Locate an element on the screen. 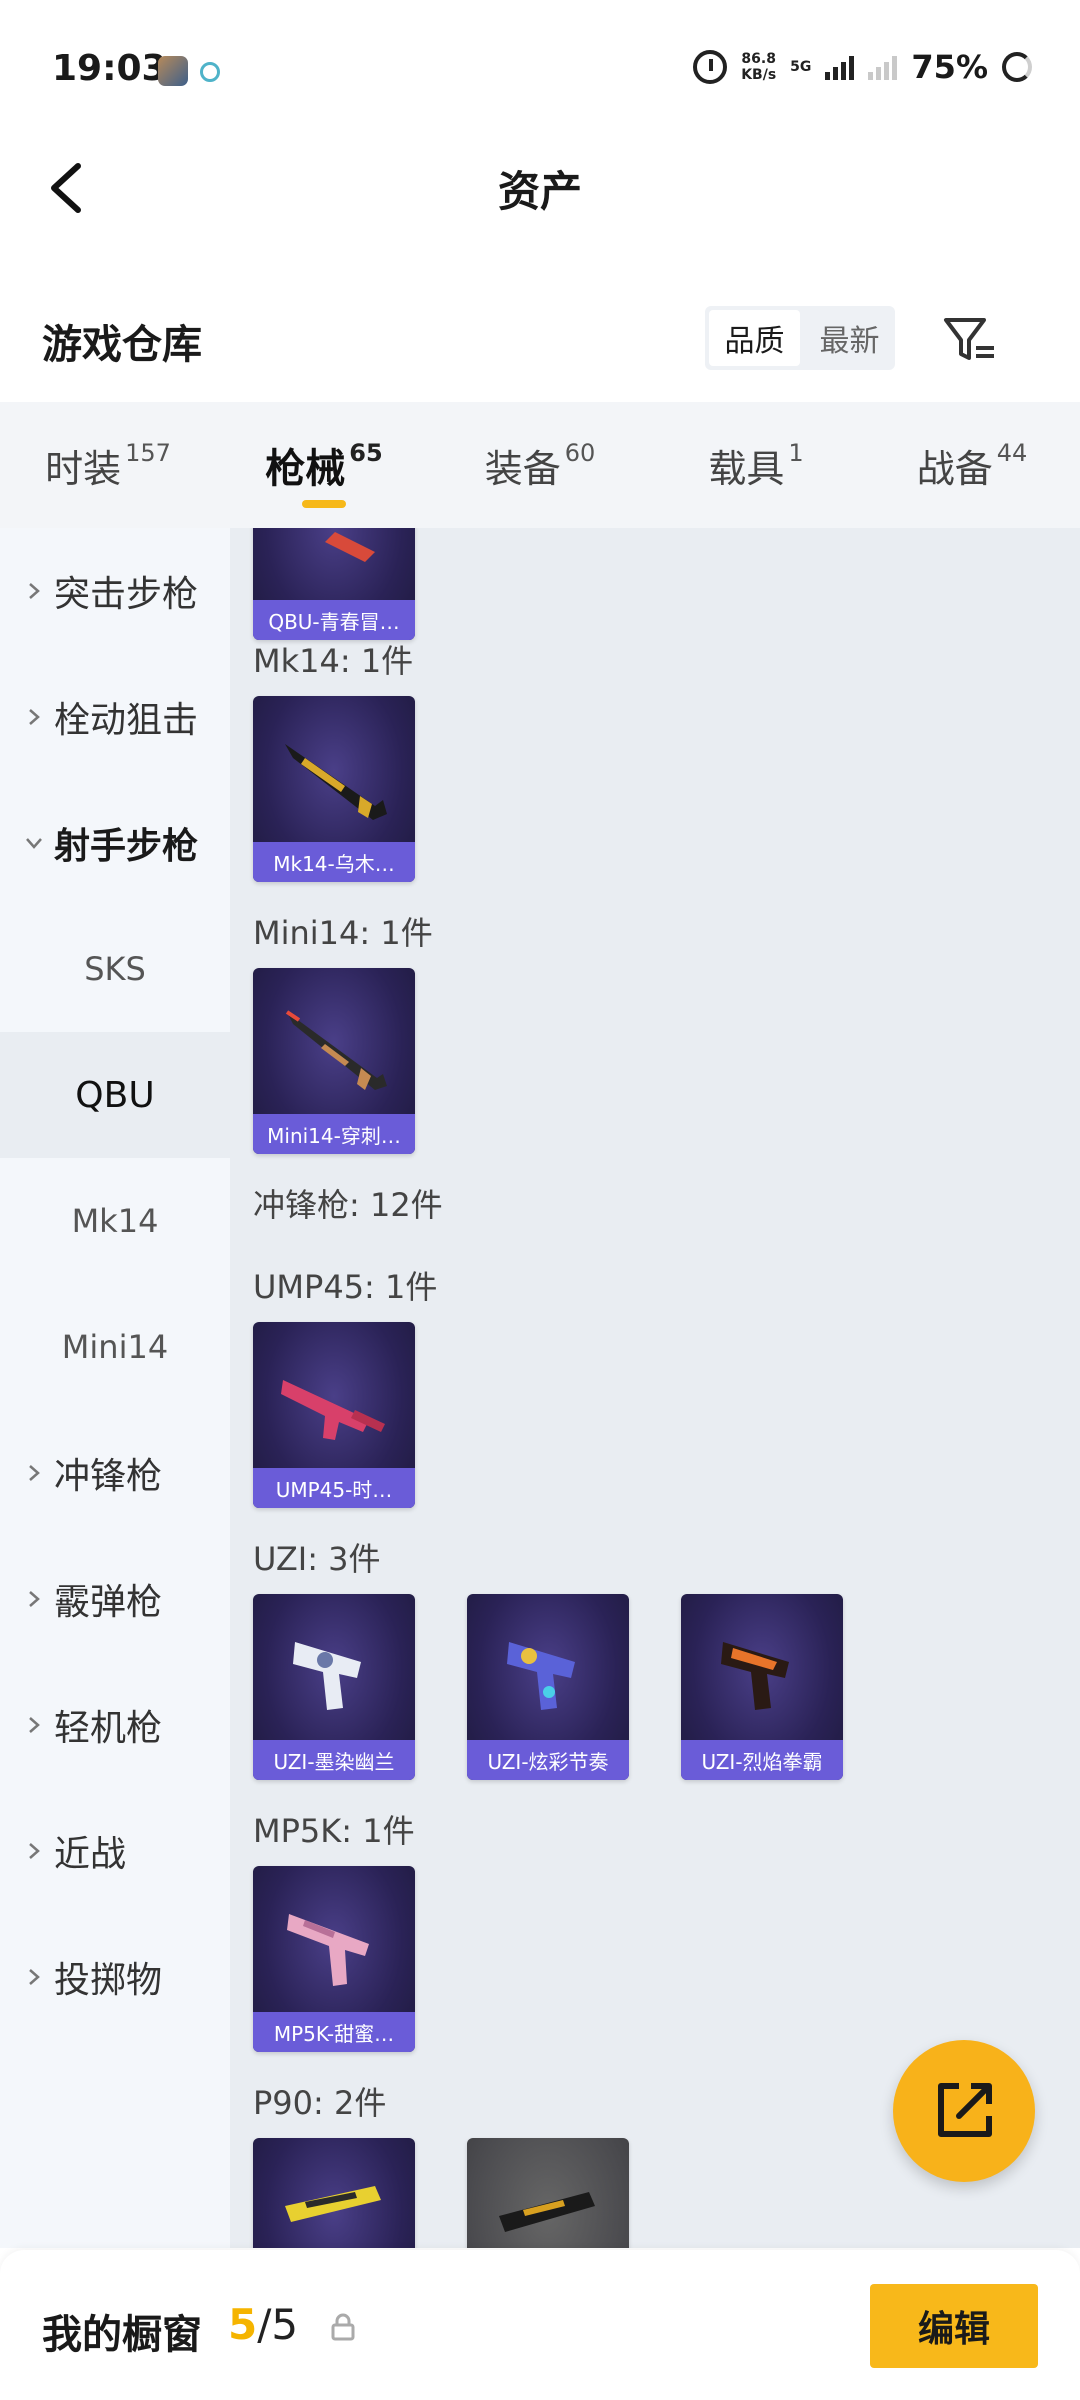 The height and width of the screenshot is (2400, 1080). showcase-count: 5/5 is located at coordinates (263, 2324).